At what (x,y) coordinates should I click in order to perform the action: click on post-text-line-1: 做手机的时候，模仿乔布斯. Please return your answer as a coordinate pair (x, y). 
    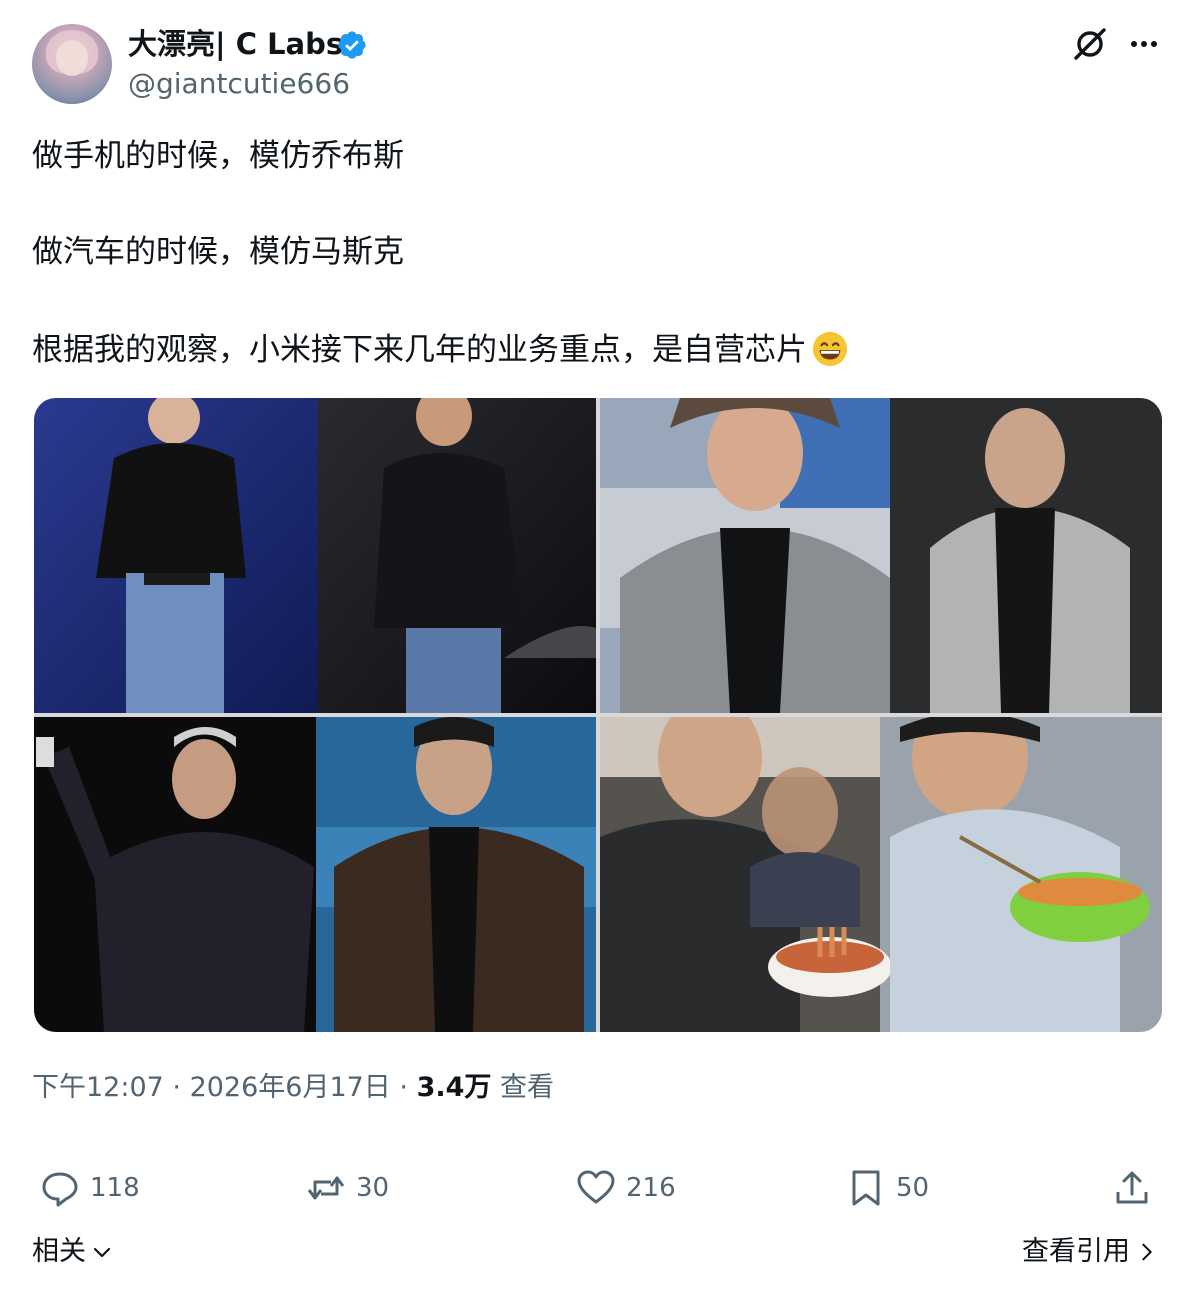
    Looking at the image, I should click on (218, 156).